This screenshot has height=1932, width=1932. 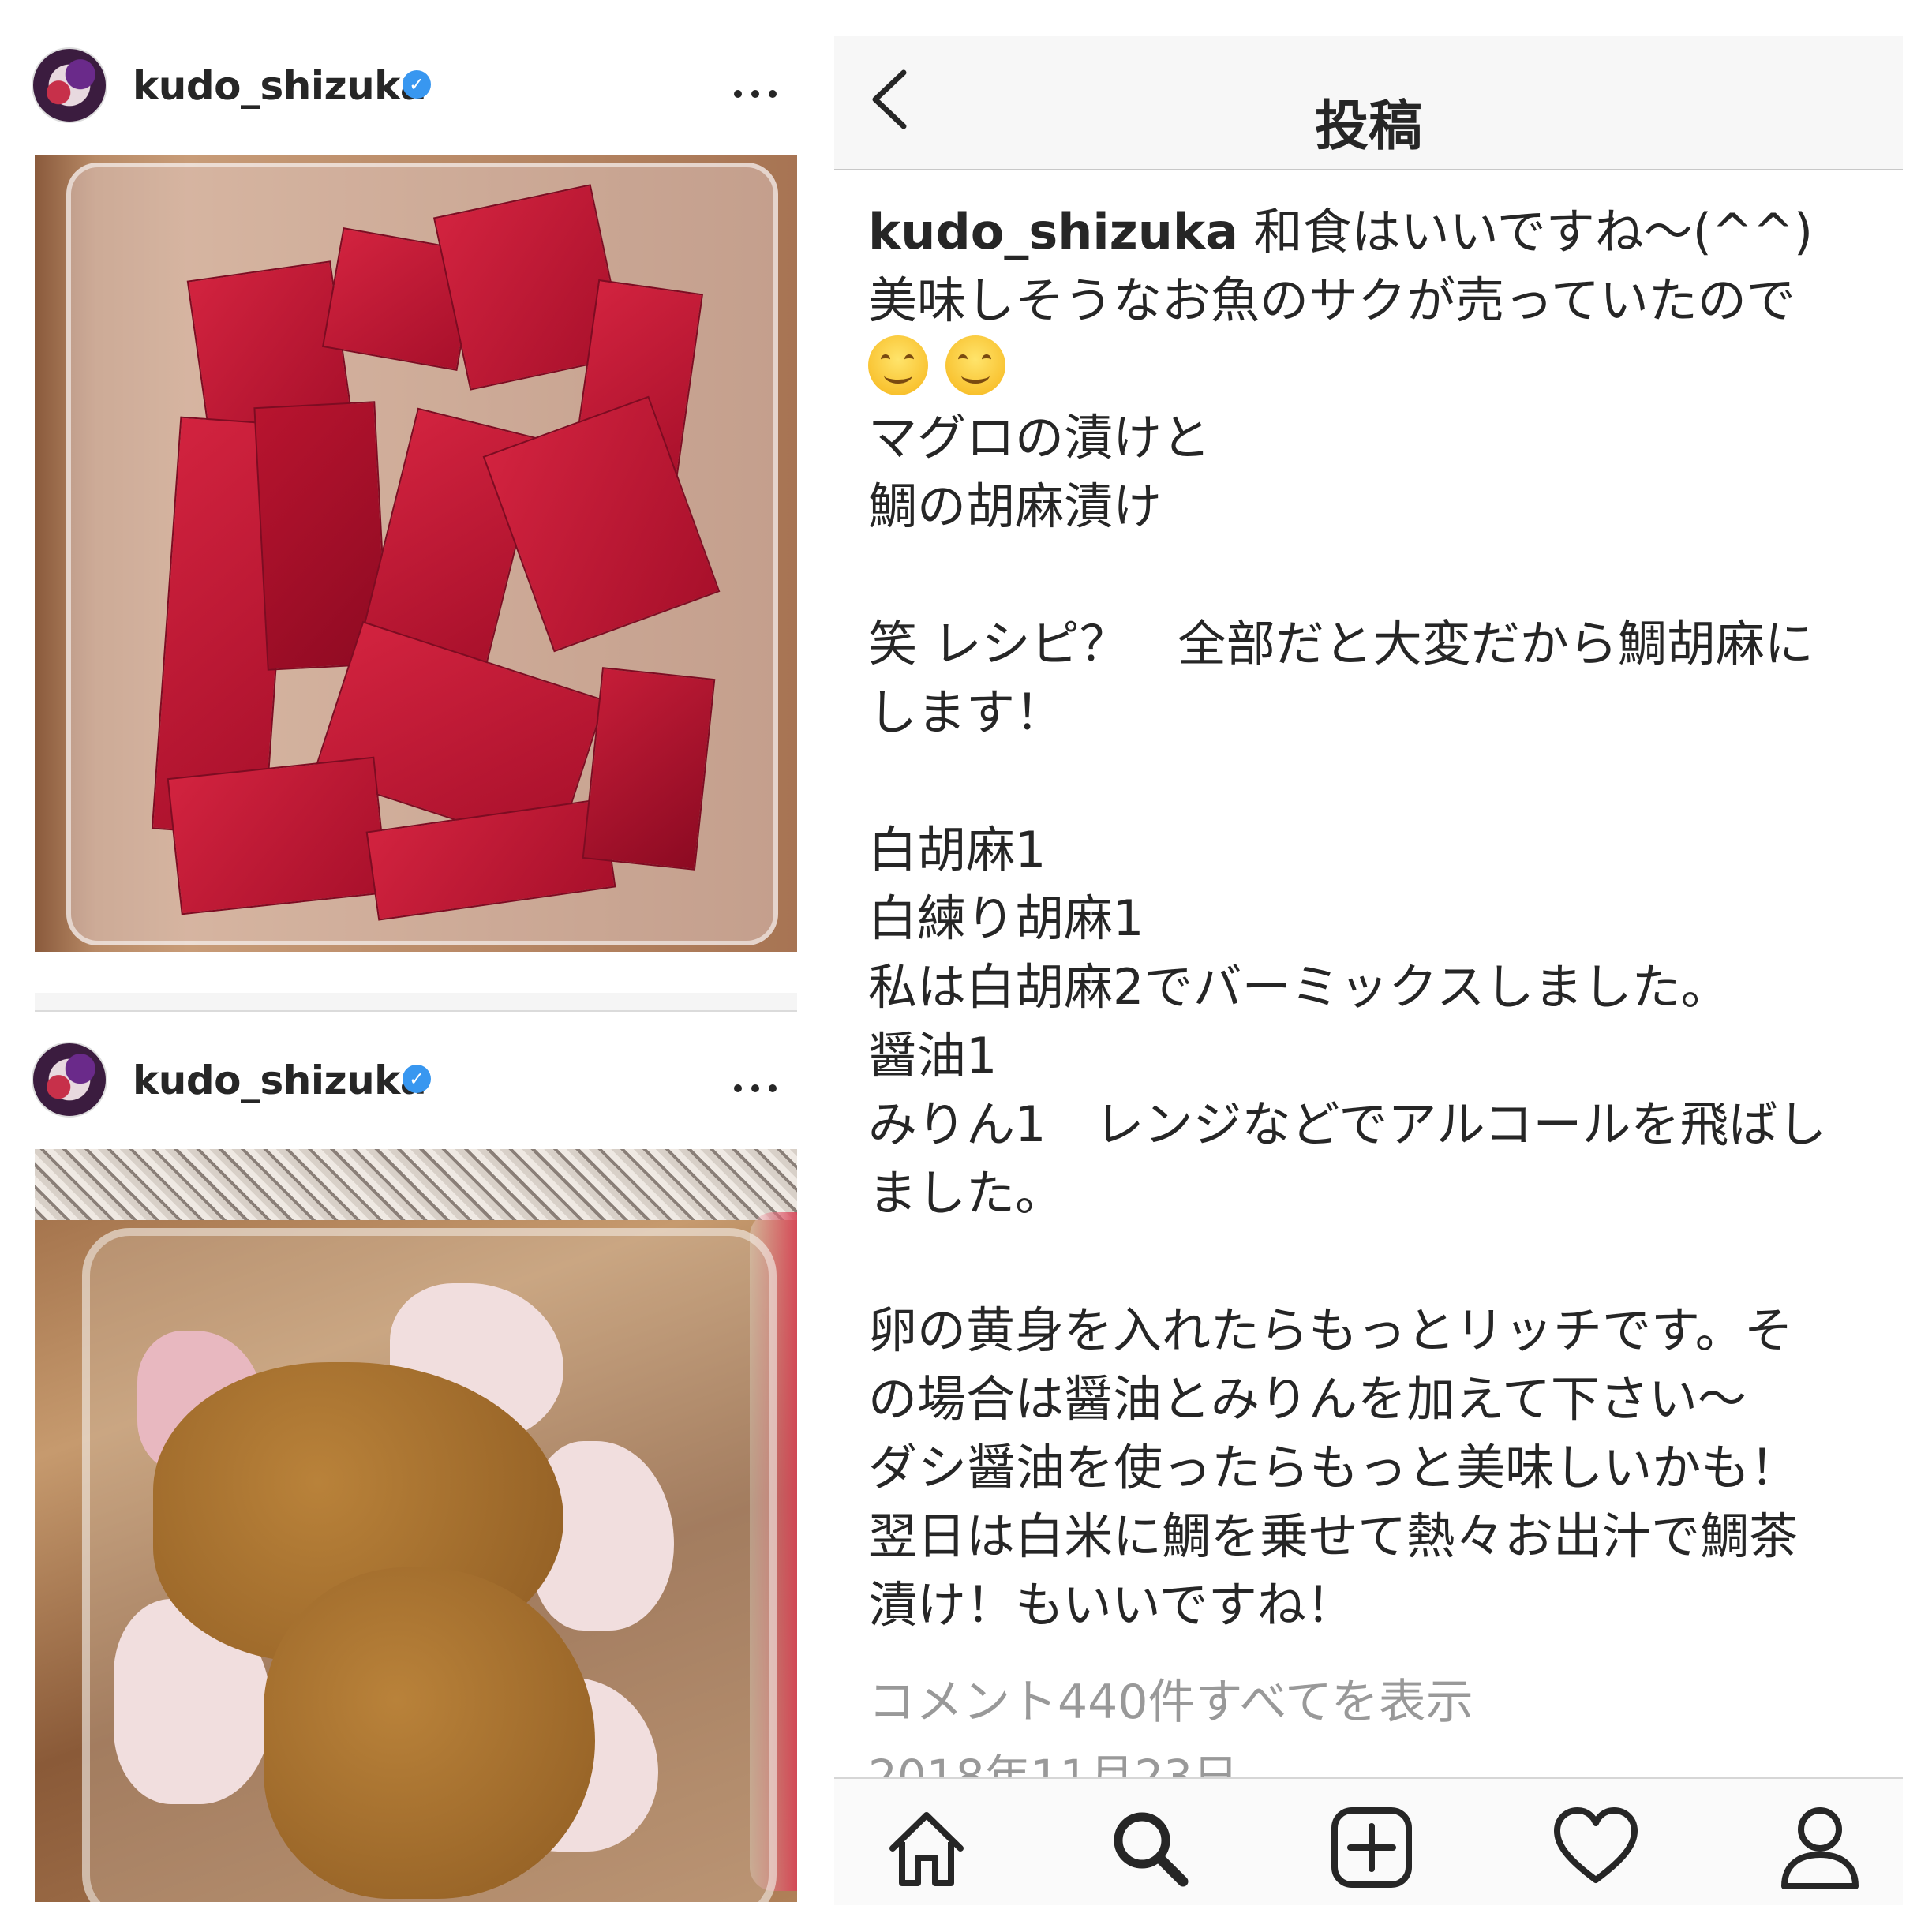 What do you see at coordinates (1533, 231) in the screenshot?
I see `caption-line: 和食はいいですね〜(^^)` at bounding box center [1533, 231].